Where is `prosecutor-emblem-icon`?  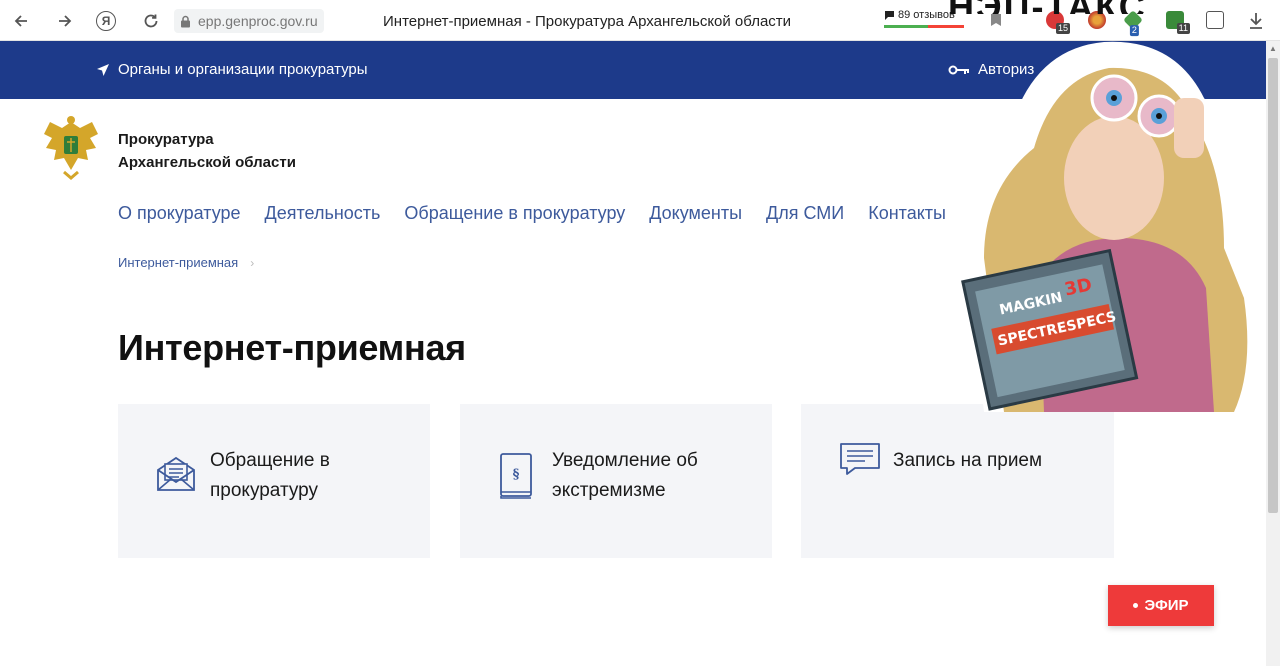
prosecutor-emblem-icon is located at coordinates (71, 147).